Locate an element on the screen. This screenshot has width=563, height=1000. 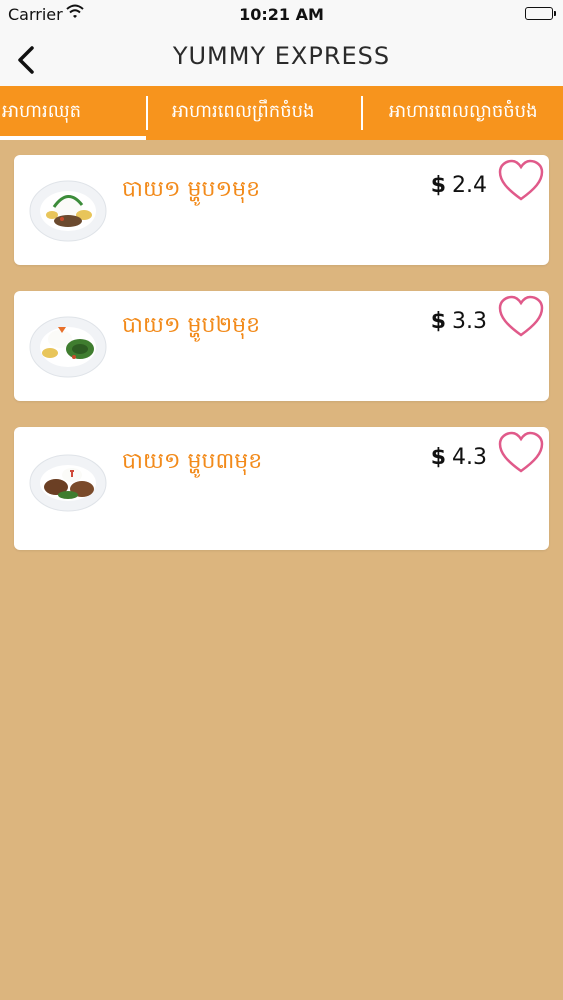
battery-icon is located at coordinates (540, 13).